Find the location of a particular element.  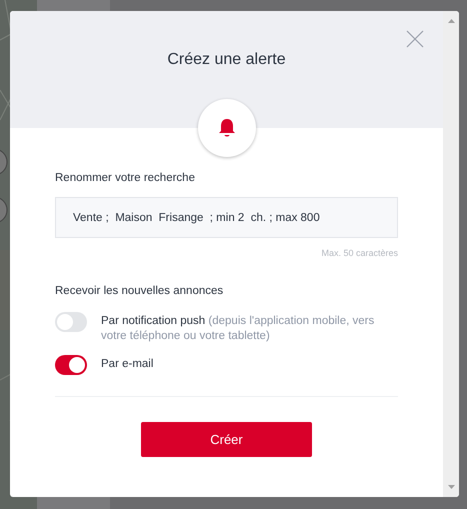

section-label: Recevoir les nouvelles annonces is located at coordinates (139, 291).